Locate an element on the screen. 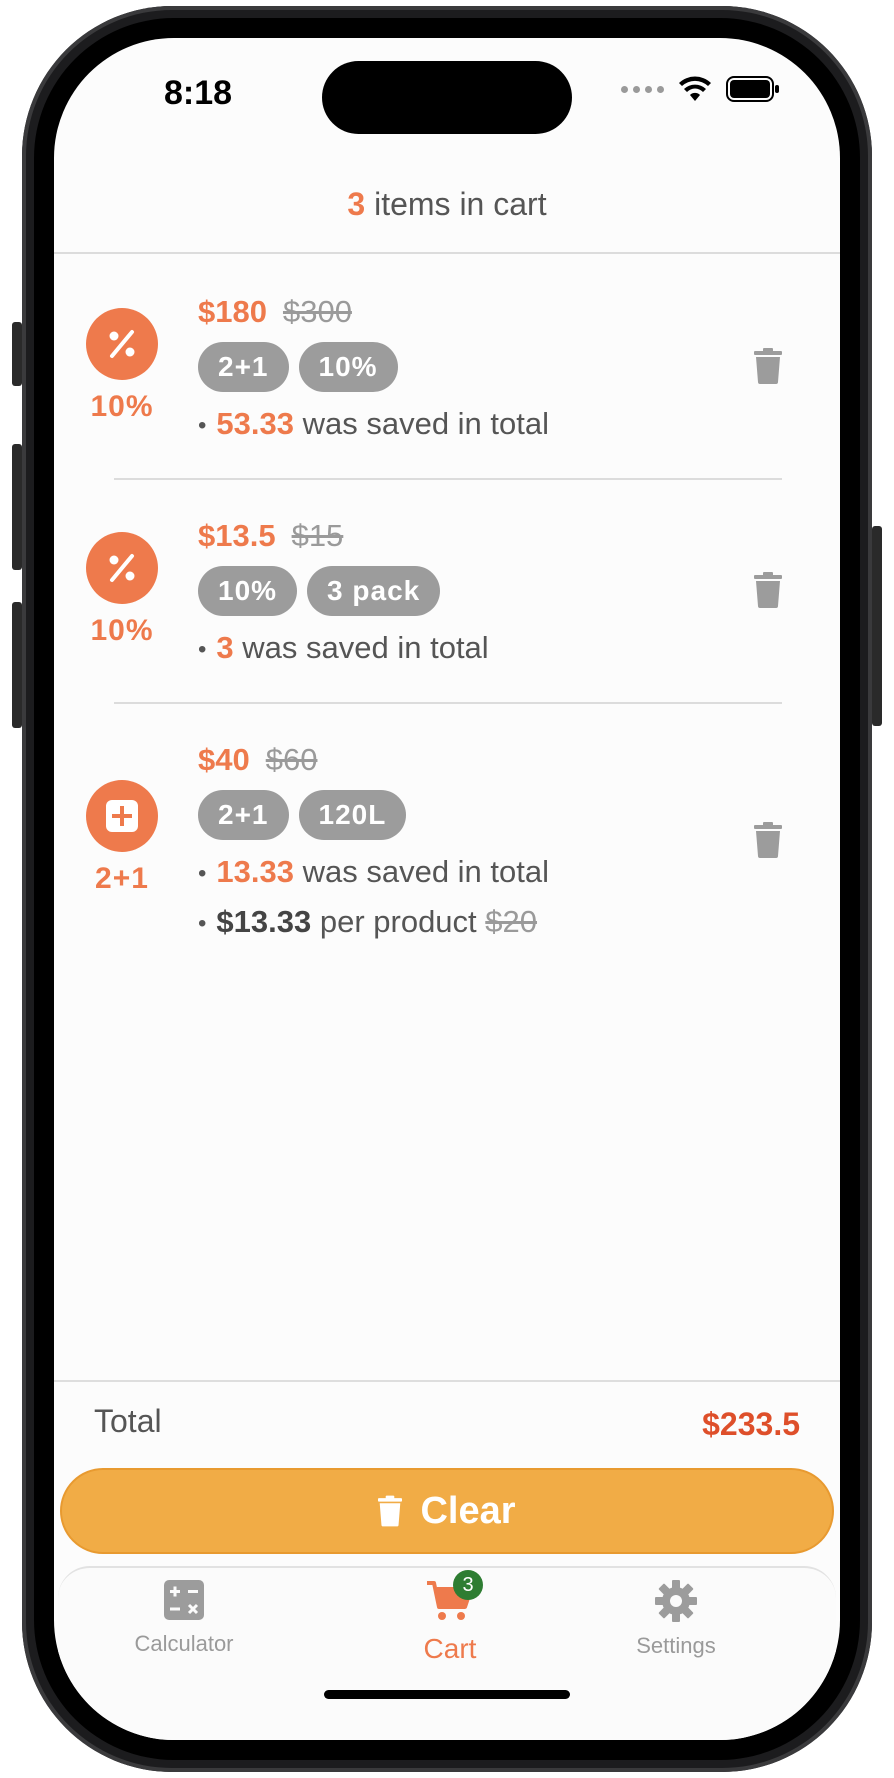 The height and width of the screenshot is (1778, 894). power-button is located at coordinates (877, 626).